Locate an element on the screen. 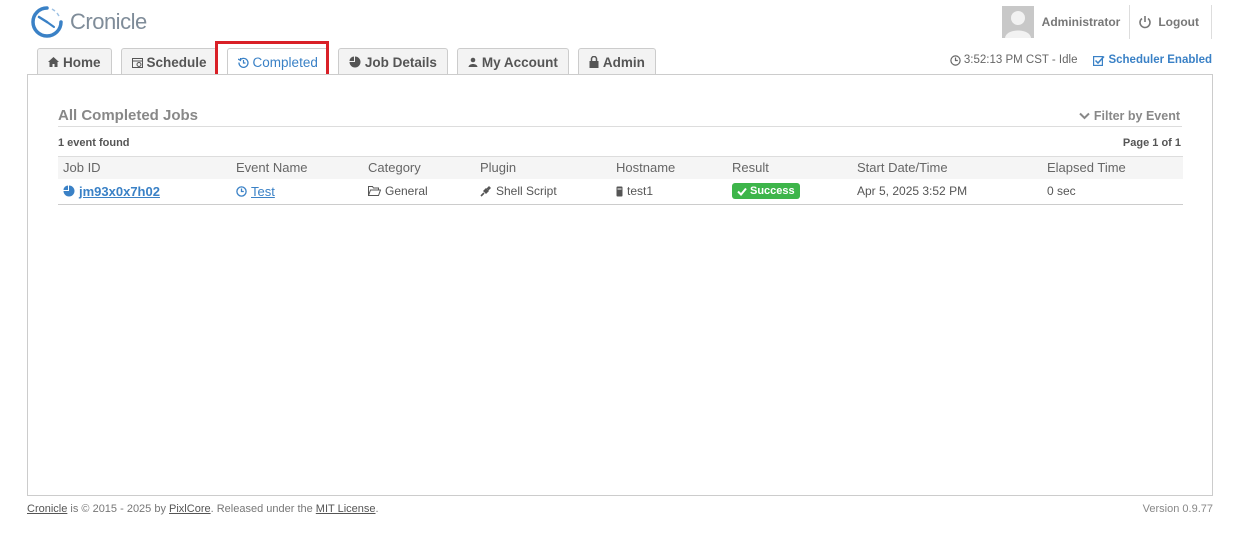 The width and height of the screenshot is (1246, 541). user-silhouette-icon is located at coordinates (1017, 24).